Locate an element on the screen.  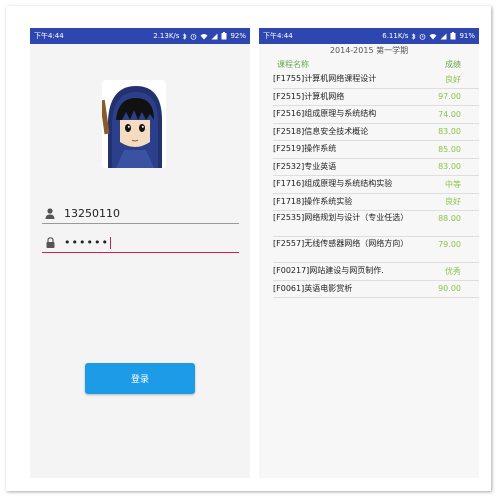
table-row: [F00217]网站建设与网页制作. 优秀 is located at coordinates (376, 272).